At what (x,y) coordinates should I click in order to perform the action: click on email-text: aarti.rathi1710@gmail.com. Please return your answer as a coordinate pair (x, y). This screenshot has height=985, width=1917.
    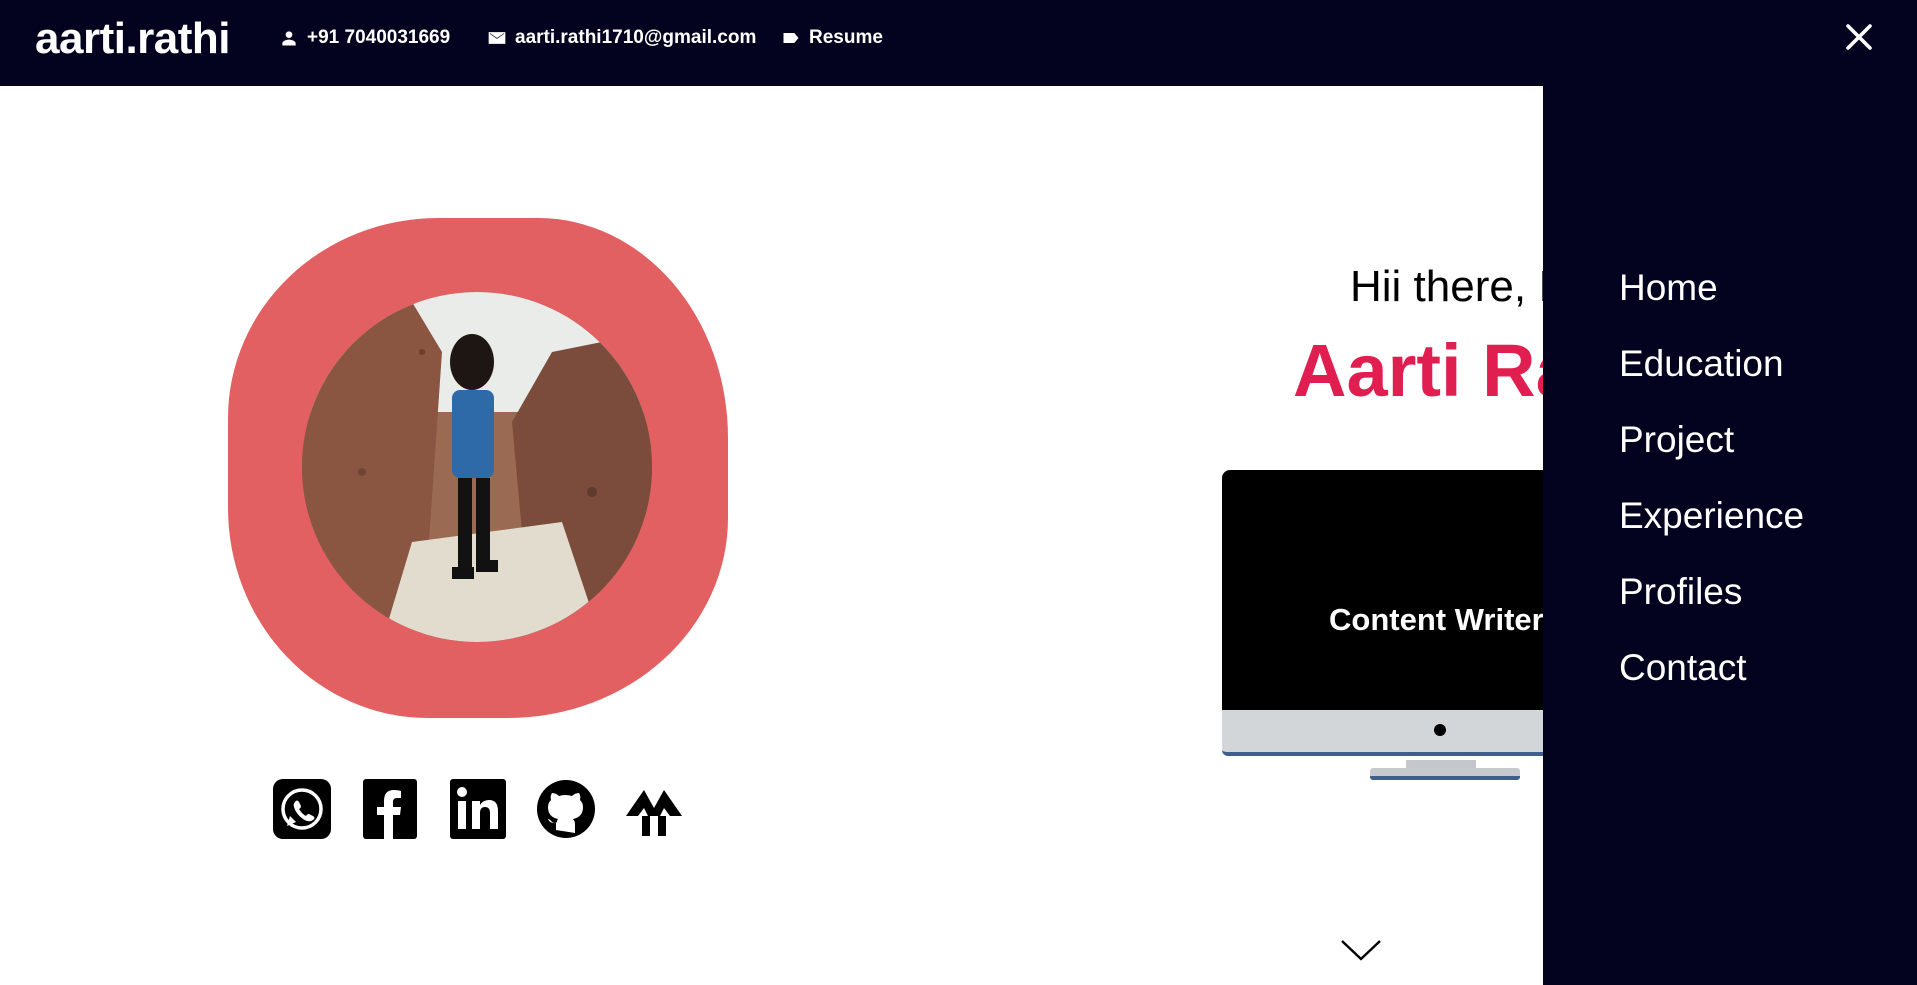
    Looking at the image, I should click on (636, 37).